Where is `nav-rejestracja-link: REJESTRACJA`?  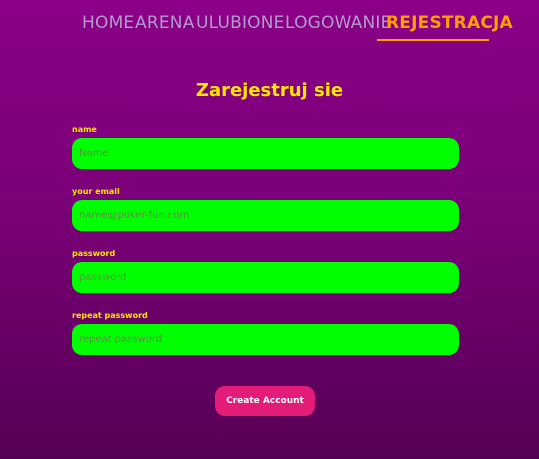 nav-rejestracja-link: REJESTRACJA is located at coordinates (449, 23).